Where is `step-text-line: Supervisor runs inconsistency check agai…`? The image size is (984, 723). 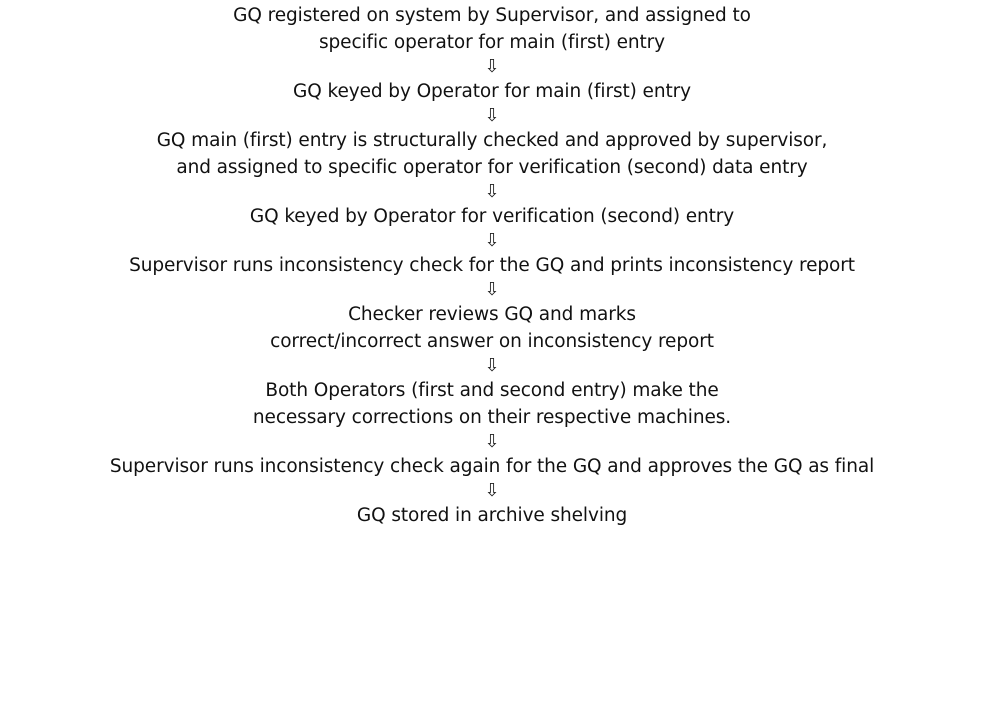 step-text-line: Supervisor runs inconsistency check agai… is located at coordinates (492, 466).